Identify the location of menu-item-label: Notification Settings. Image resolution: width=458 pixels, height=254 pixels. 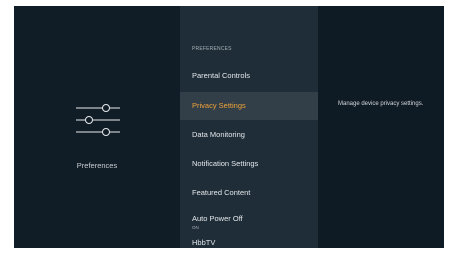
(225, 163).